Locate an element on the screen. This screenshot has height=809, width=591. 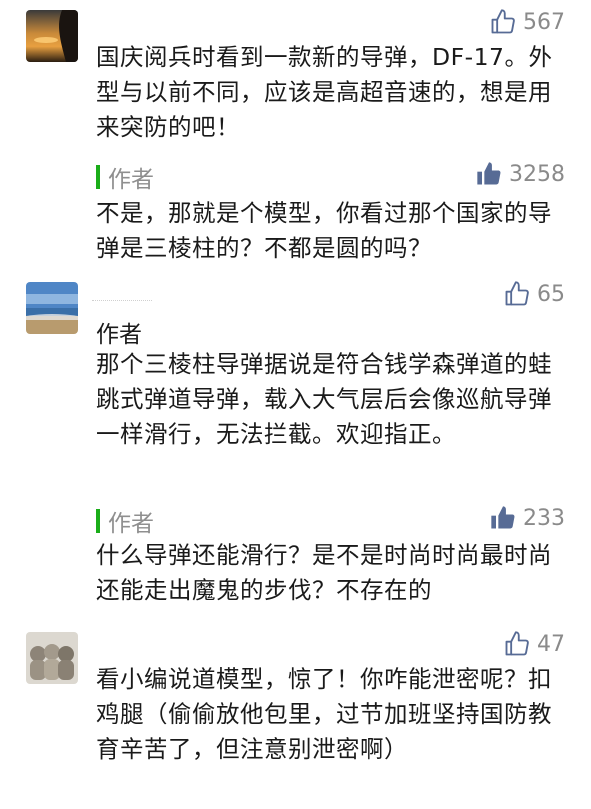
reply-text: 什么导弹还能滑行？是不是时尚时尚最时尚还能走出魔鬼的步伐？不存在的 is located at coordinates (324, 572).